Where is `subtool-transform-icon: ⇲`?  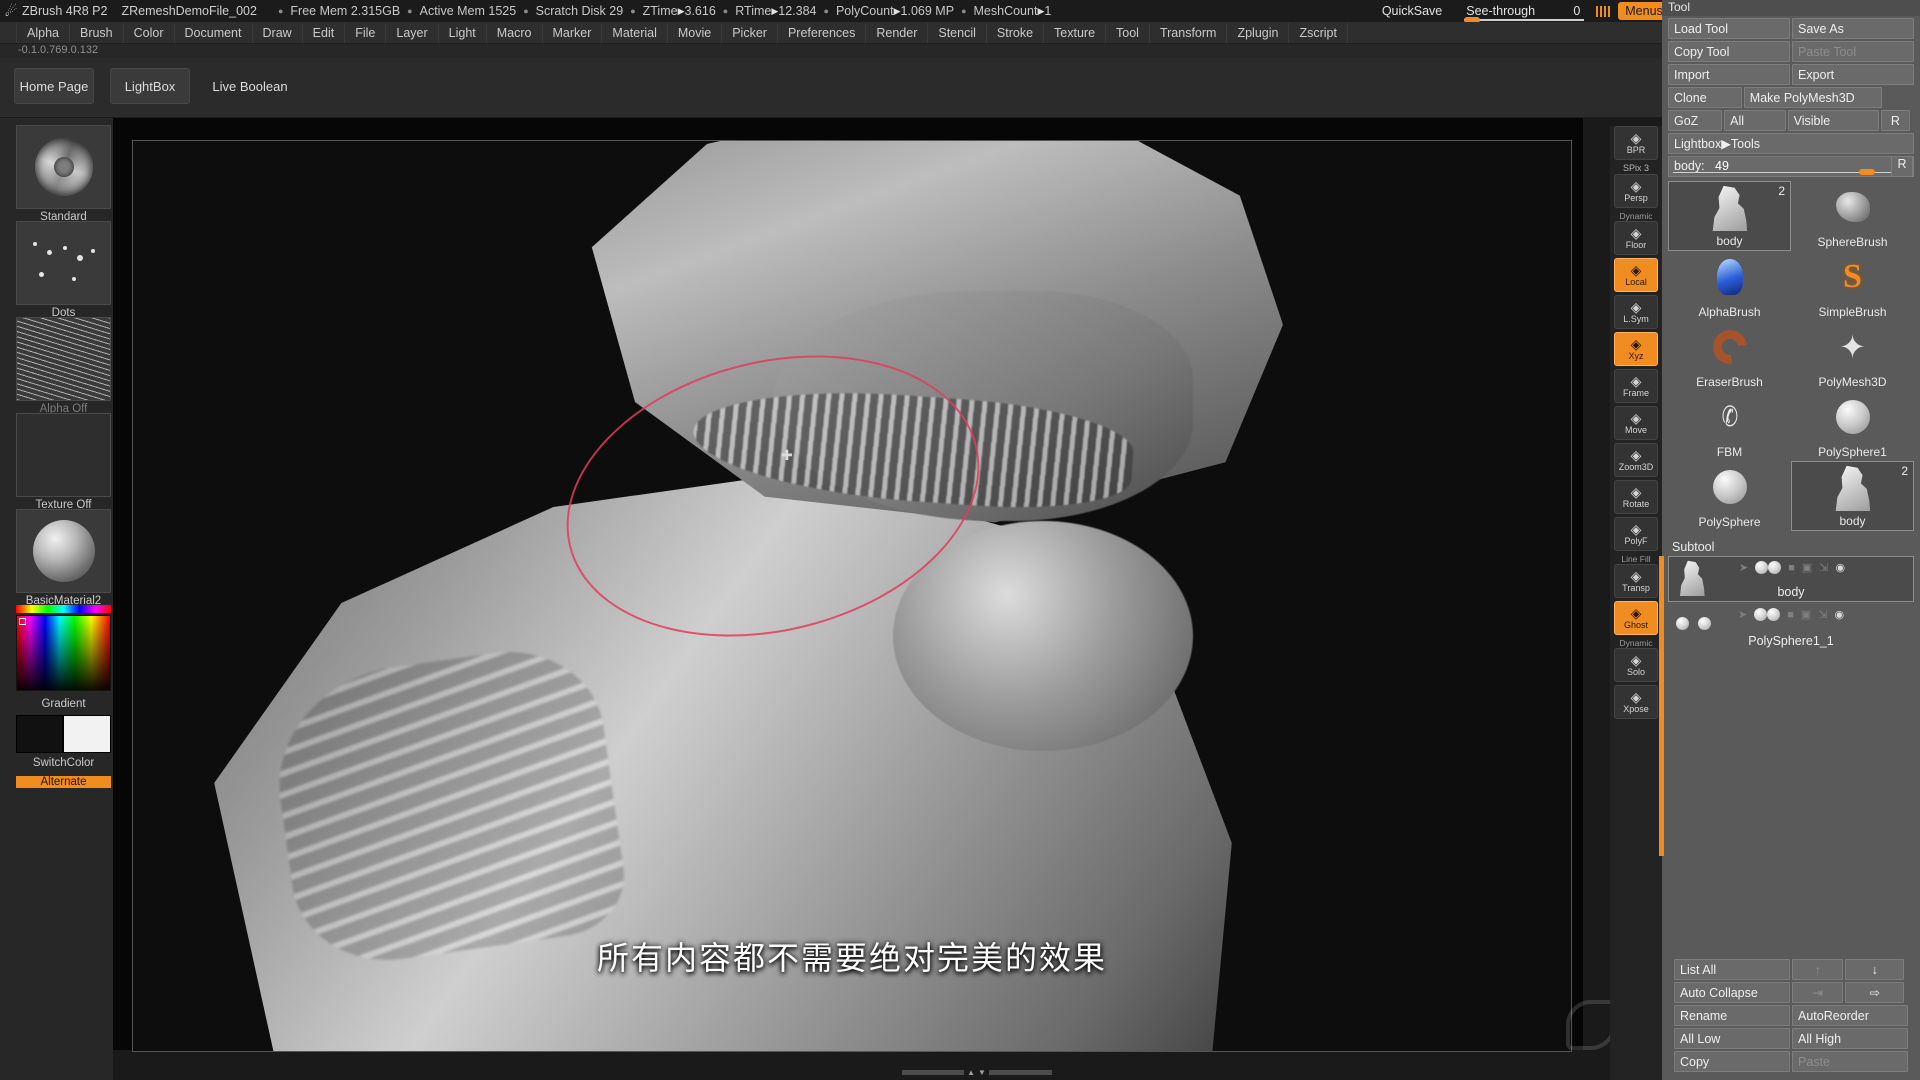
subtool-transform-icon: ⇲ is located at coordinates (1822, 614).